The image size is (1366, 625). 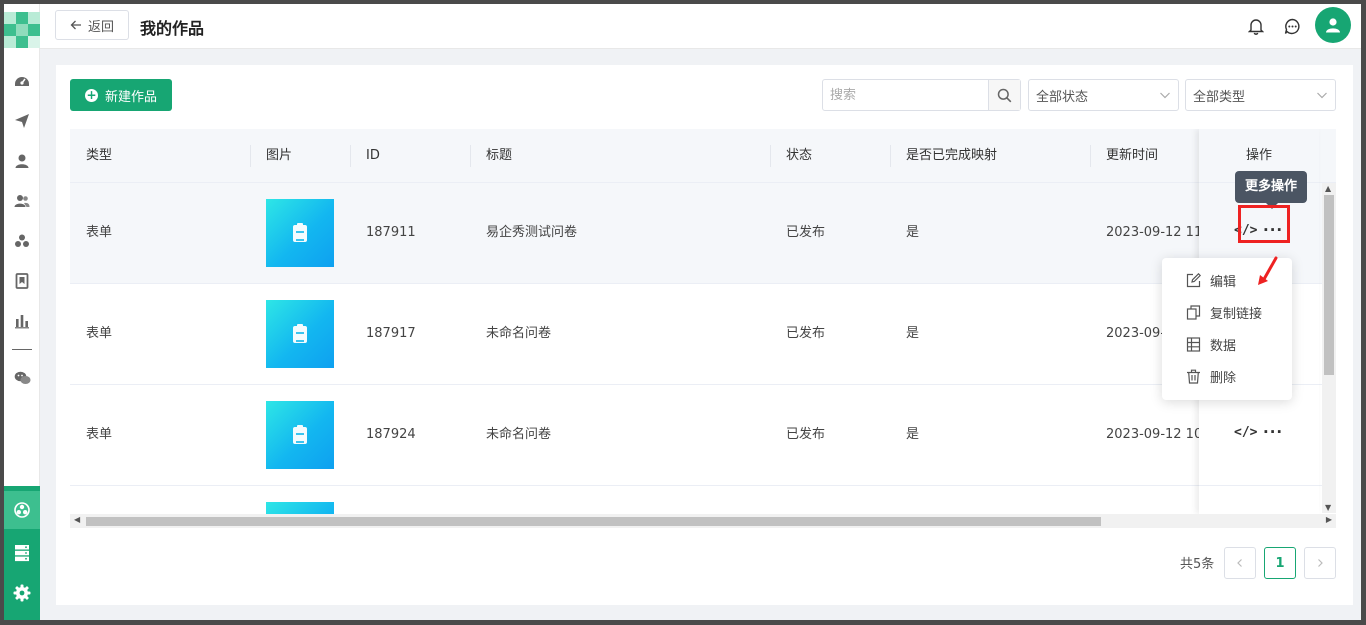 I want to click on col-status: 状态, so click(x=799, y=155).